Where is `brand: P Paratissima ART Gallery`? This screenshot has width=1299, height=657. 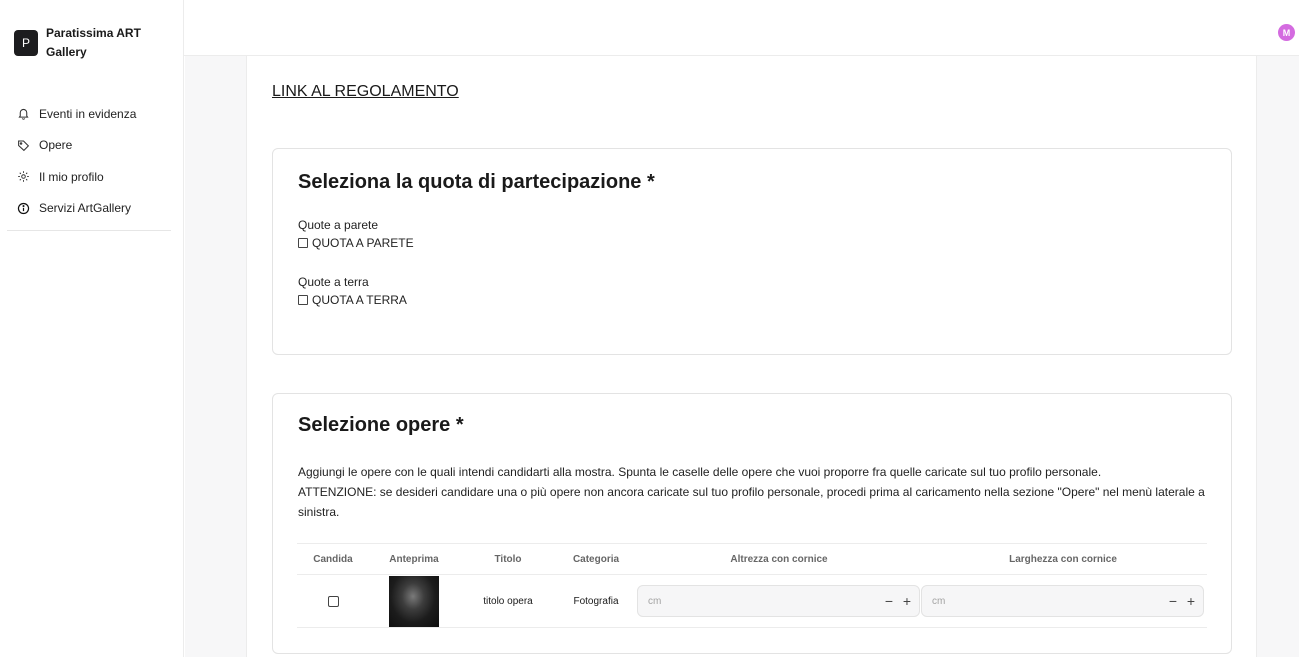 brand: P Paratissima ART Gallery is located at coordinates (85, 43).